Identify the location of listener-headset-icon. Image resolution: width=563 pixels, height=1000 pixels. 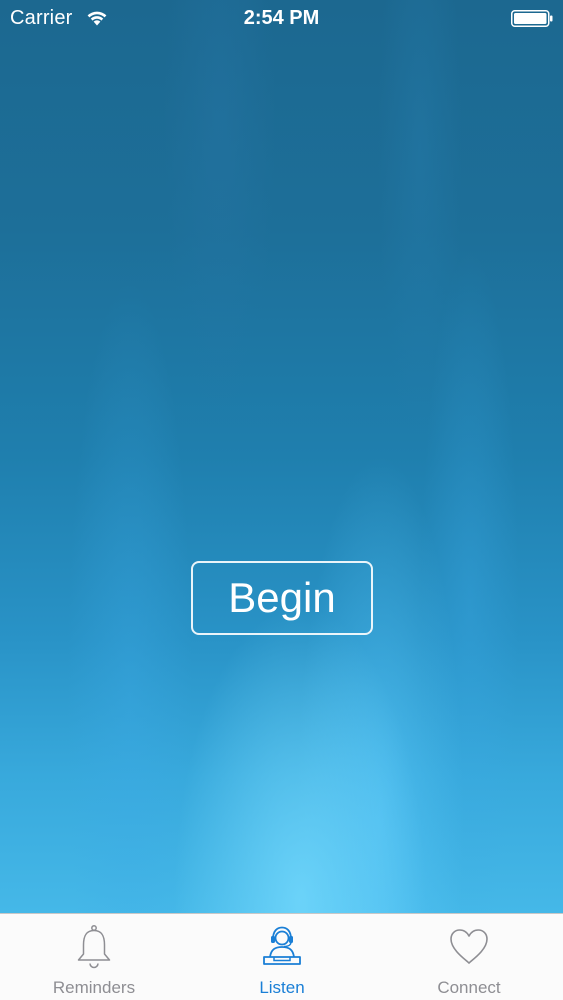
(282, 945).